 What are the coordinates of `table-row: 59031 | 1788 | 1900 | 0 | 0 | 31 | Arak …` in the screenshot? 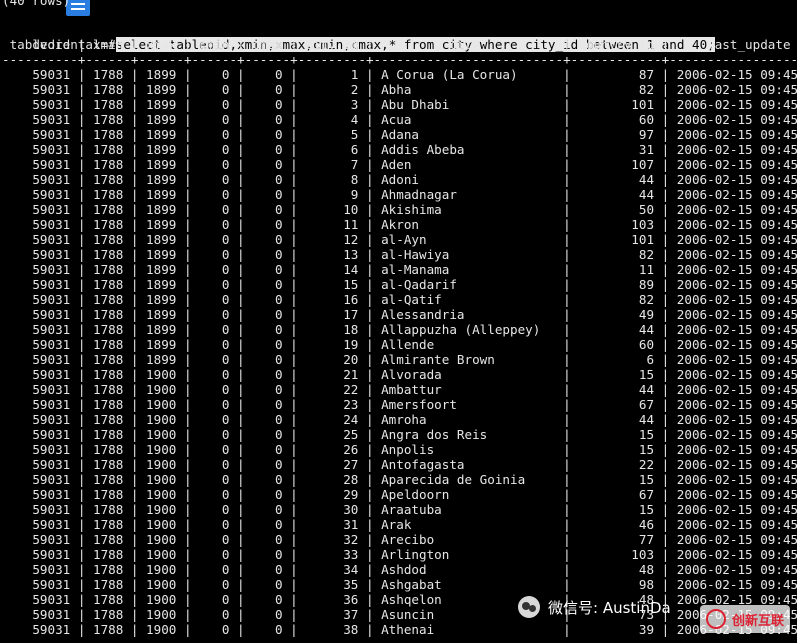 It's located at (399, 524).